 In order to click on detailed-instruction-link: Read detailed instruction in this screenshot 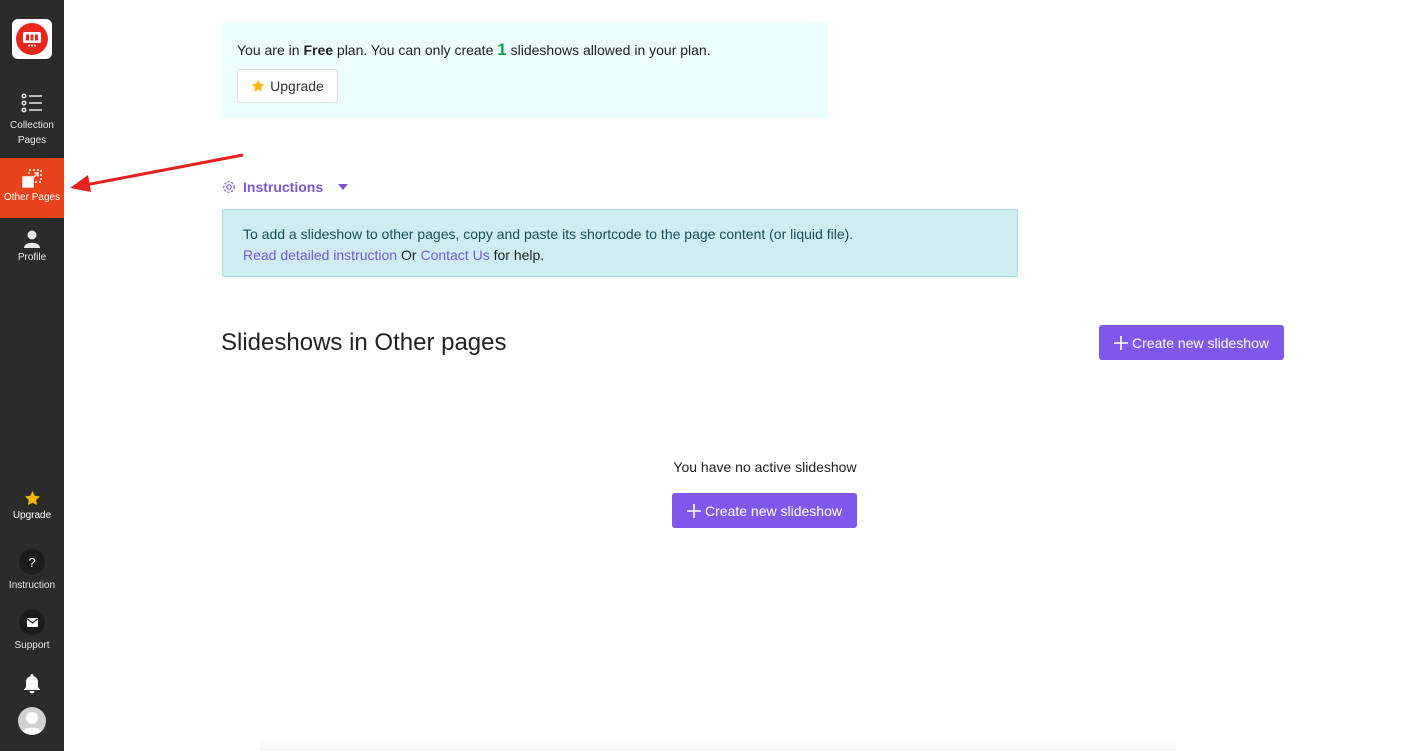, I will do `click(320, 255)`.